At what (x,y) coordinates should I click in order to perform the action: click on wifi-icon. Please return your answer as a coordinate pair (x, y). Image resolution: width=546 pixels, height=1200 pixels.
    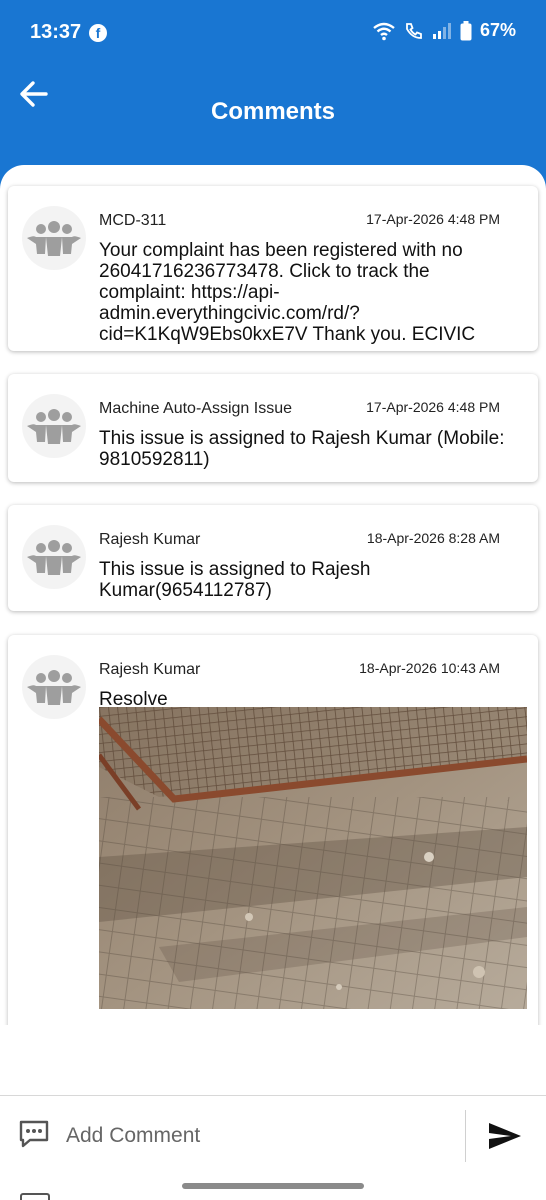
    Looking at the image, I should click on (384, 31).